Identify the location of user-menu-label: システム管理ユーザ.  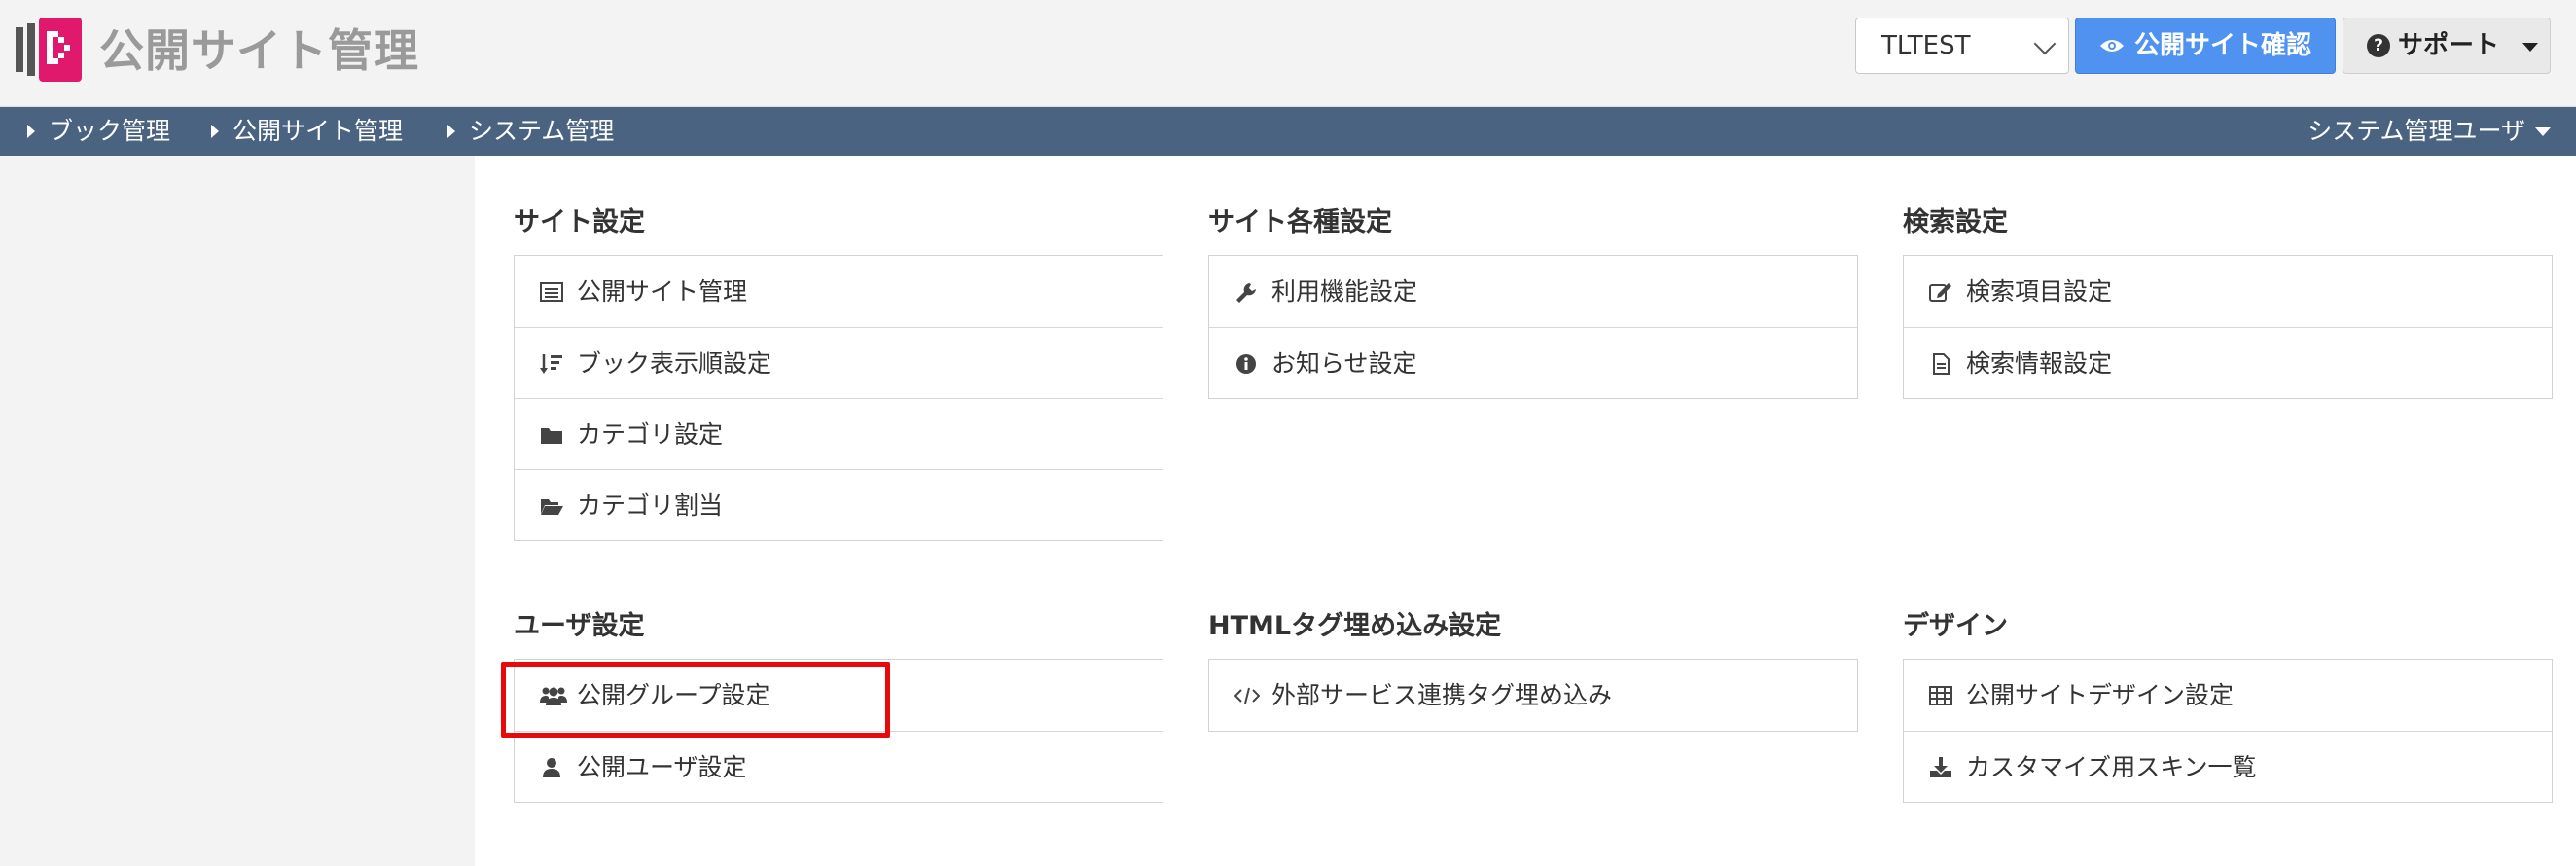
(2416, 131).